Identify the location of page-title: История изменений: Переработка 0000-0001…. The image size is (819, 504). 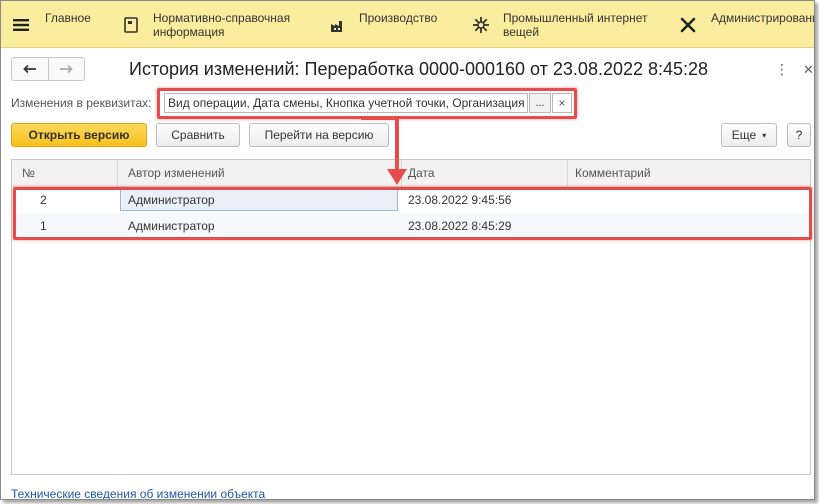
(419, 69).